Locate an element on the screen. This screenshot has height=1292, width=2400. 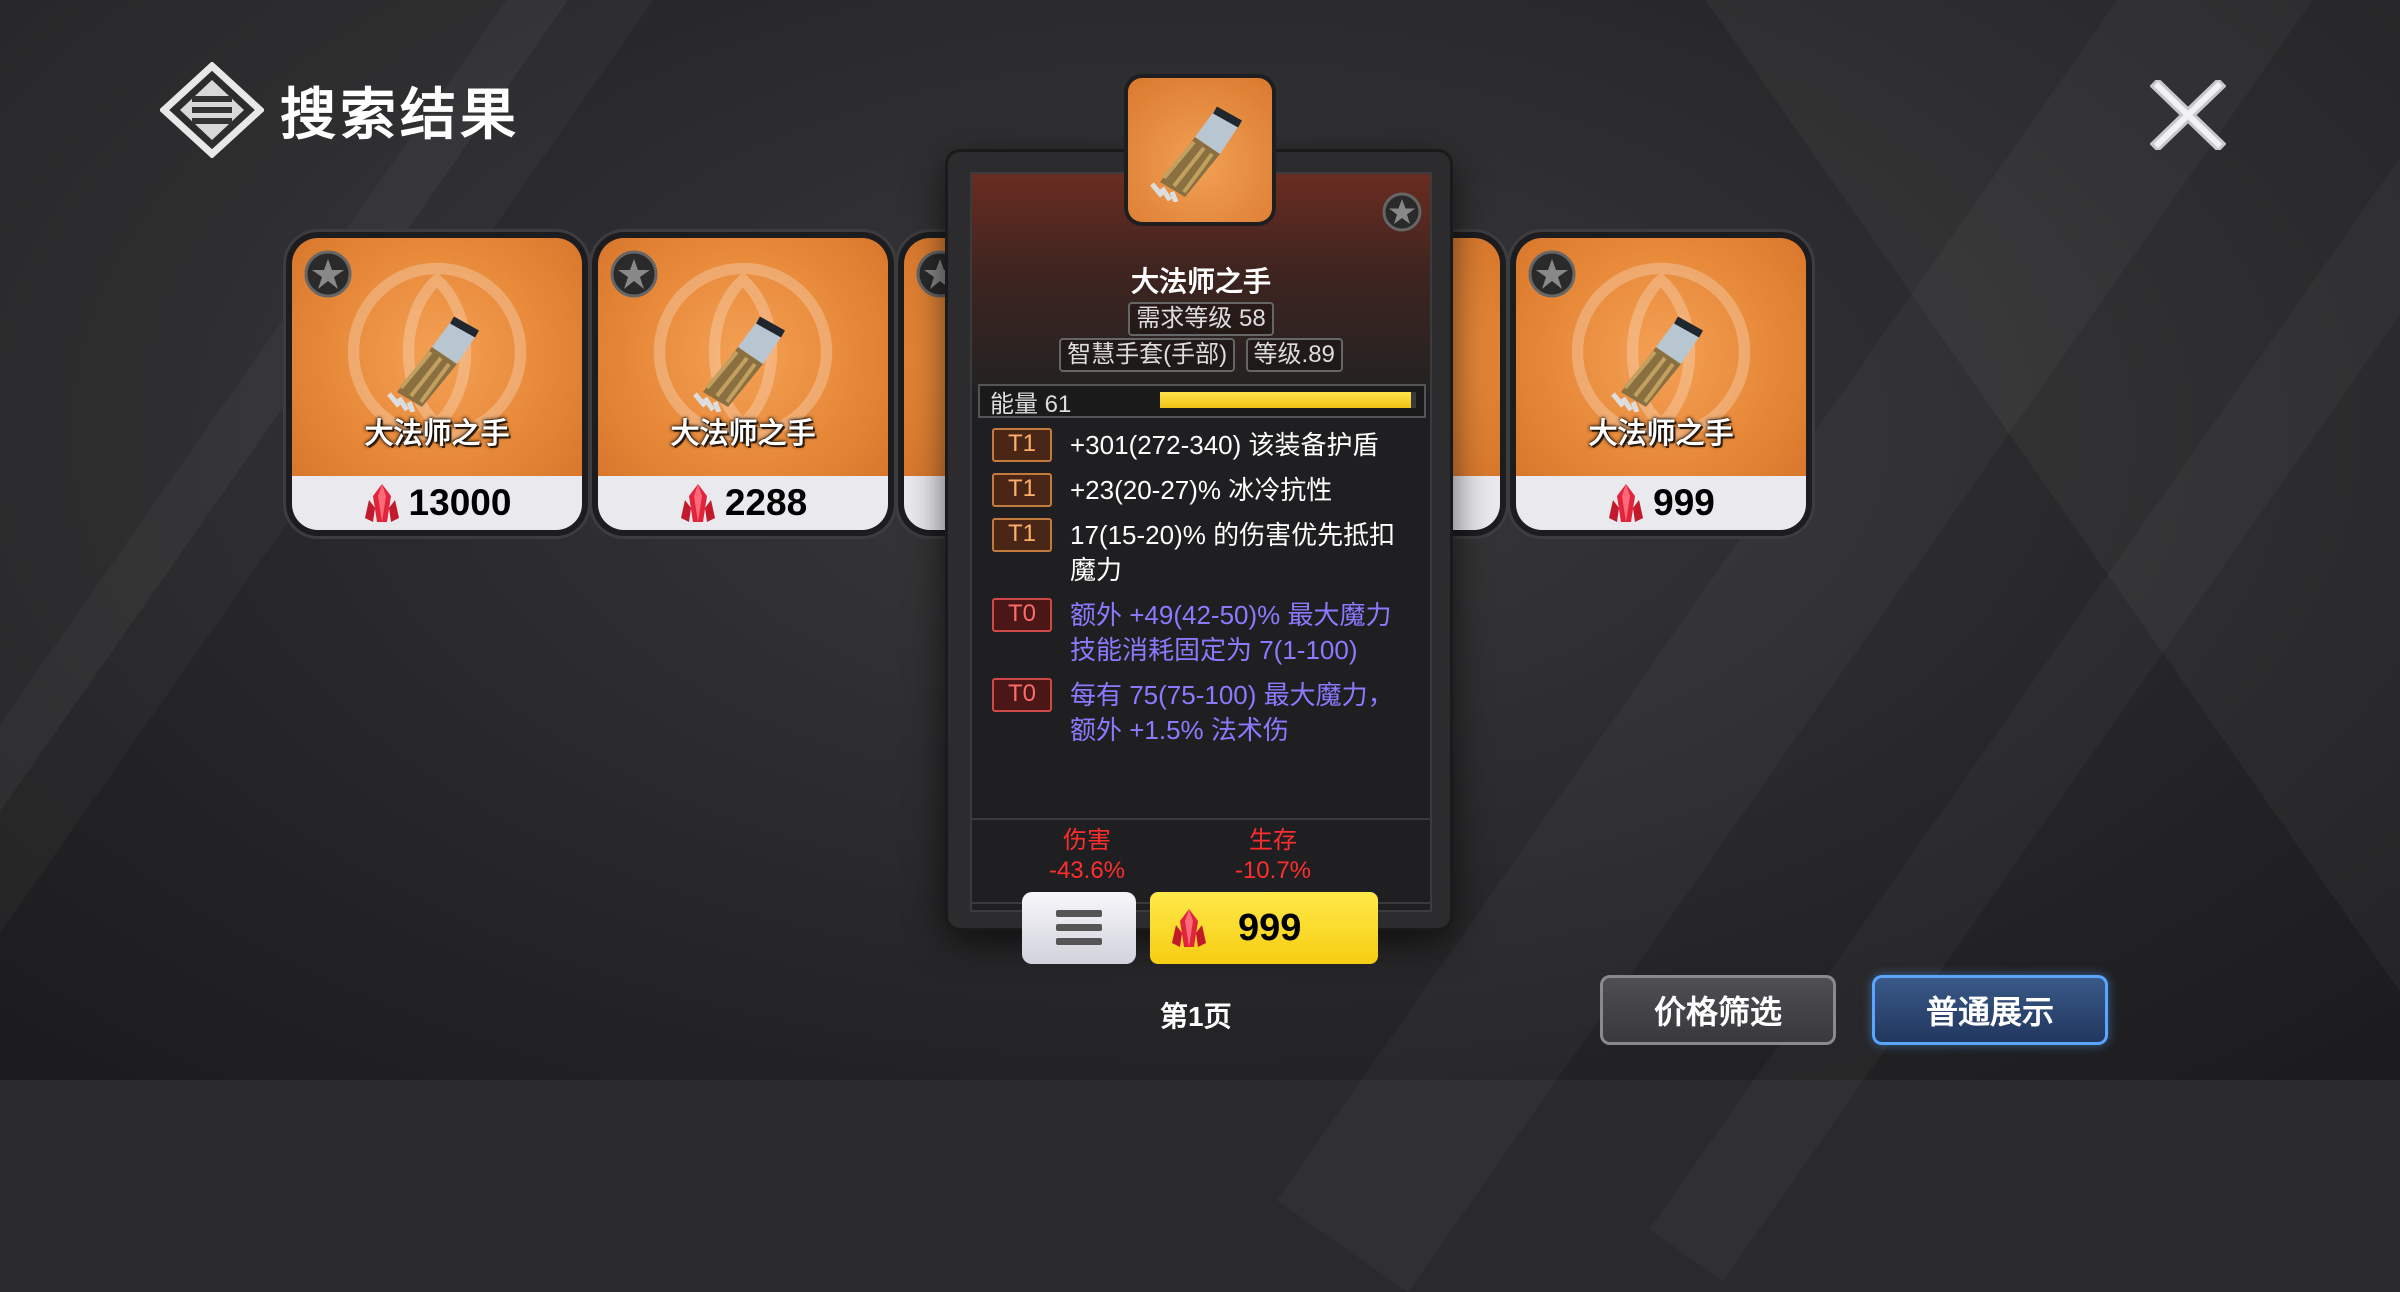
close-icon is located at coordinates (2188, 115).